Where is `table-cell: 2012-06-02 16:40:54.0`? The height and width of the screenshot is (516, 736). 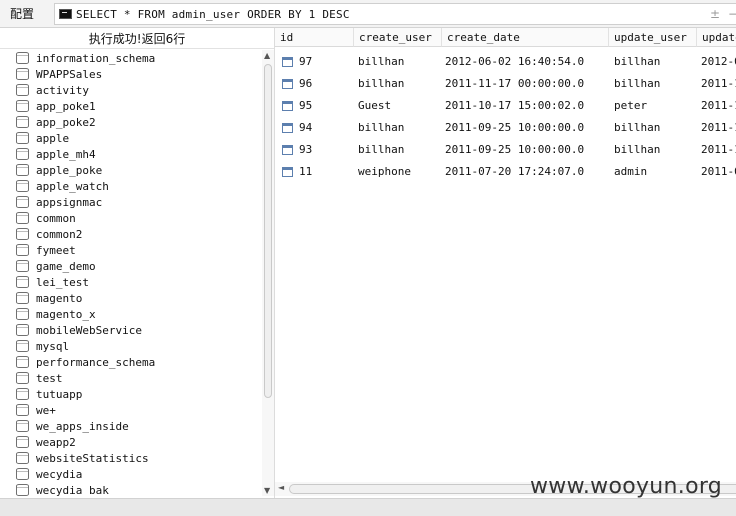
table-cell: 2012-06-02 16:40:54.0 is located at coordinates (526, 62).